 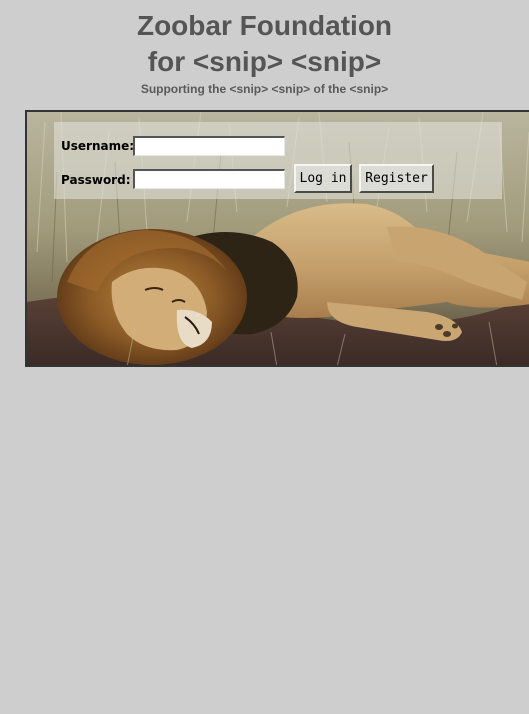 What do you see at coordinates (96, 180) in the screenshot?
I see `password-label: Password:` at bounding box center [96, 180].